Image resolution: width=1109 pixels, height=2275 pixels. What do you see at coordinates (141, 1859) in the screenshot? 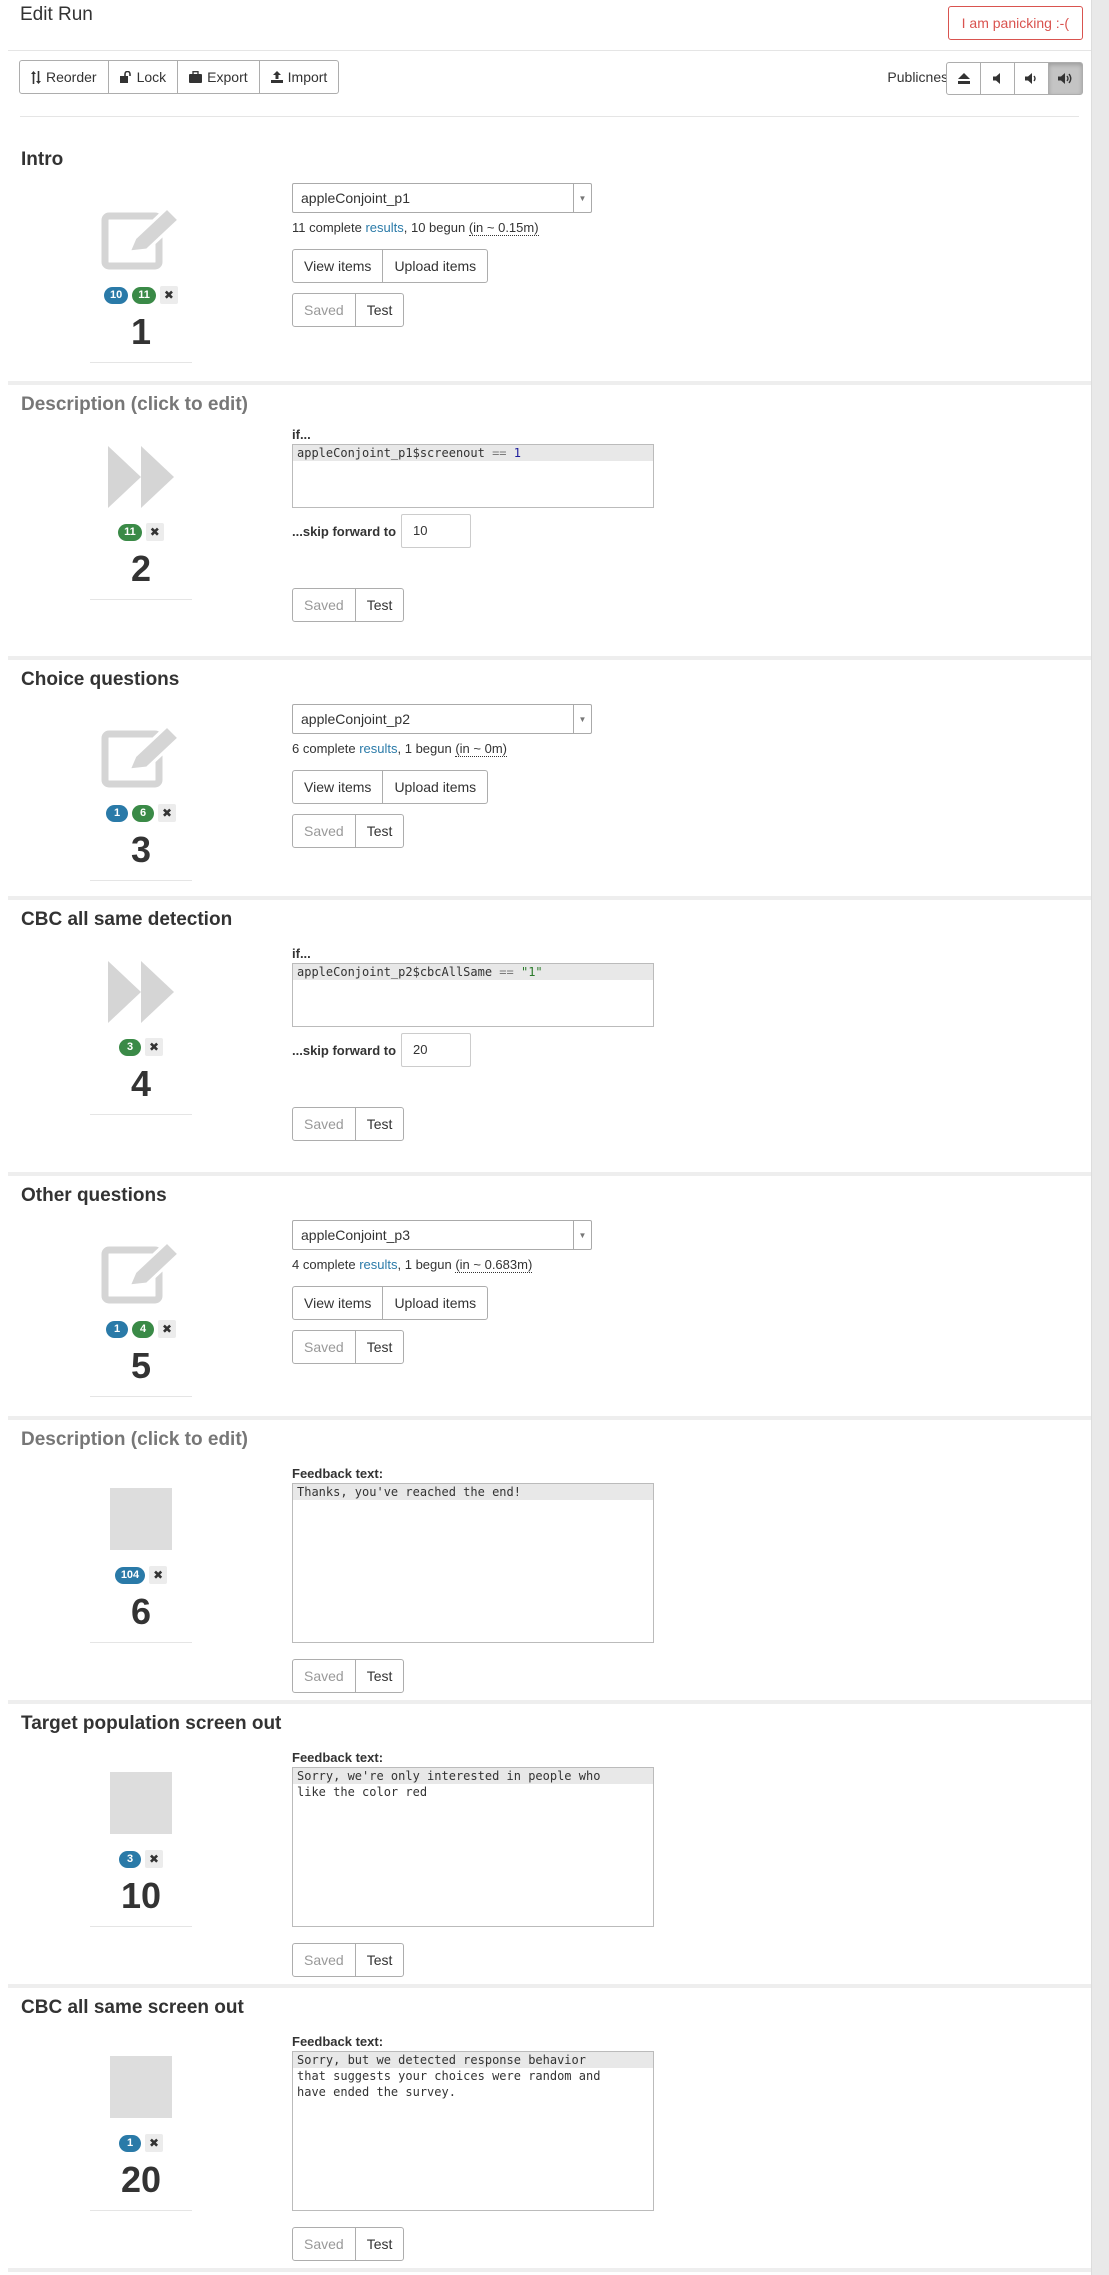
I see `unit-badges: 3 ✖` at bounding box center [141, 1859].